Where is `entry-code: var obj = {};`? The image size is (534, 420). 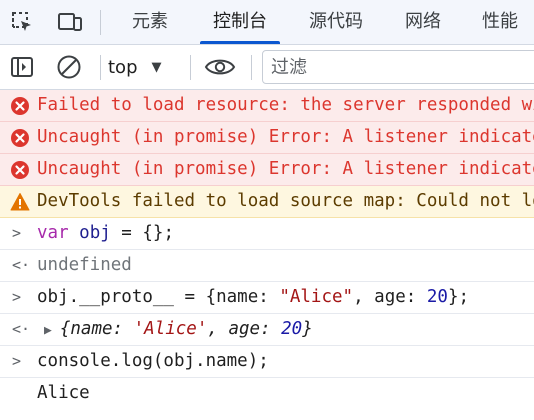
entry-code: var obj = {}; is located at coordinates (105, 233).